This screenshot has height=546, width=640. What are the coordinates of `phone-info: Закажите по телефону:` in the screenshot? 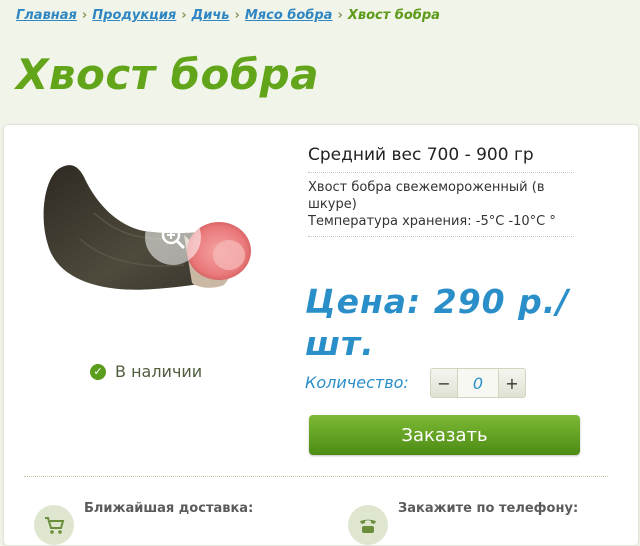 It's located at (463, 523).